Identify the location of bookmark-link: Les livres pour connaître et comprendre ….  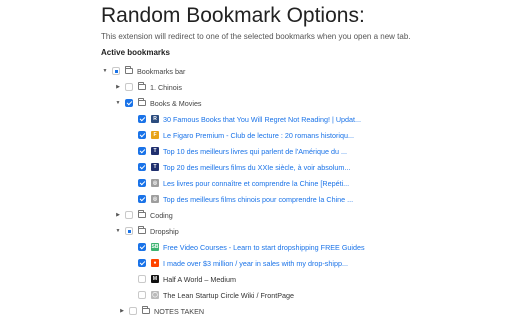
(256, 183).